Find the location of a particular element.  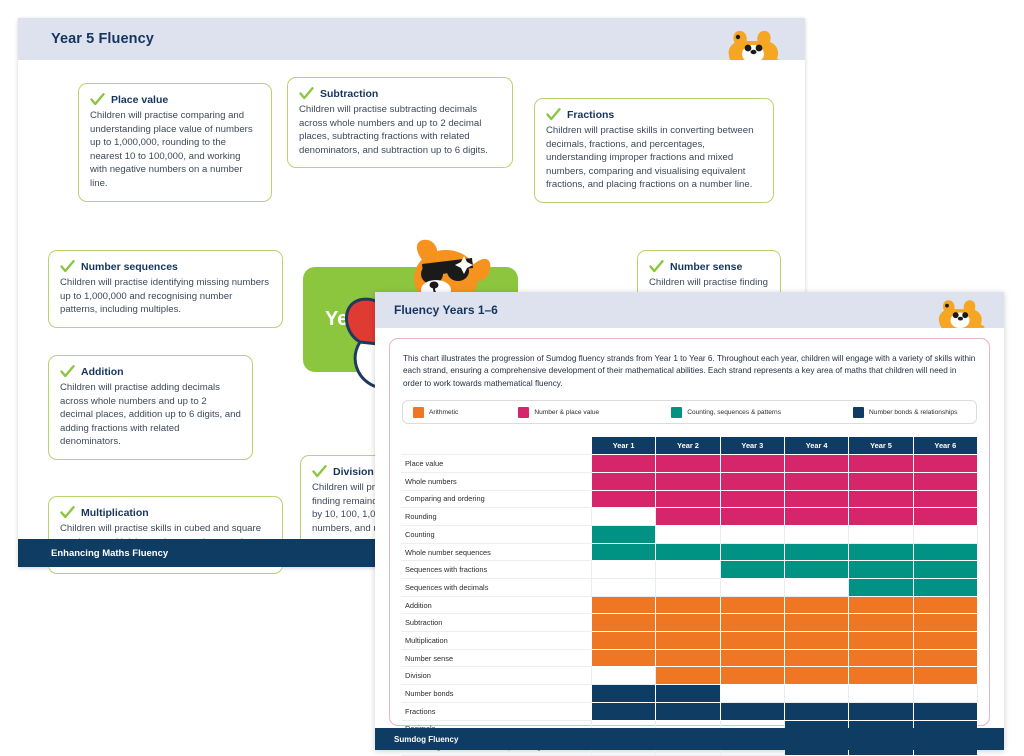

table-row: Number bonds is located at coordinates (690, 693).